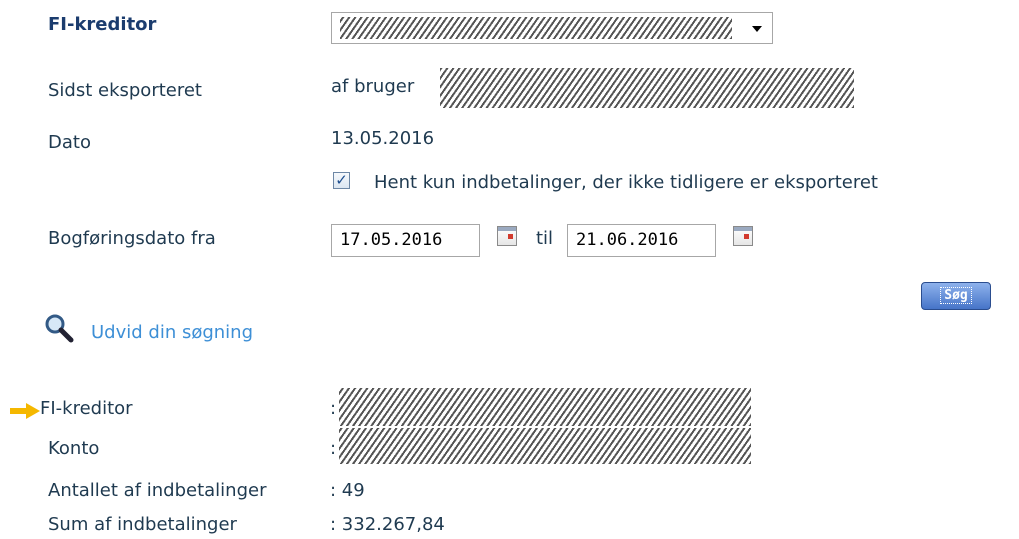  Describe the element at coordinates (25, 411) in the screenshot. I see `arrow-right-icon` at that location.